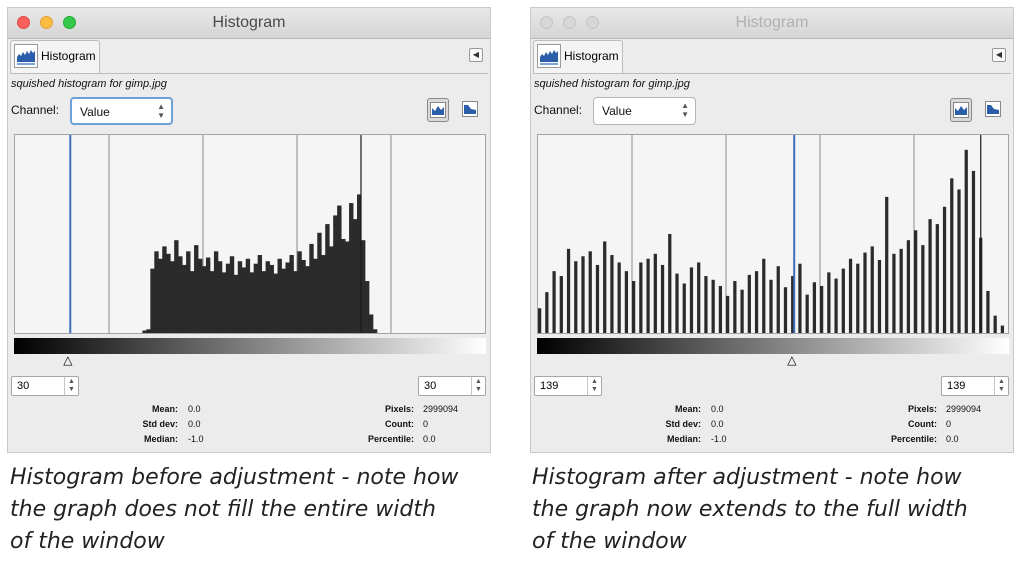 The width and height of the screenshot is (1028, 568). I want to click on mean-label: Mean:, so click(687, 409).